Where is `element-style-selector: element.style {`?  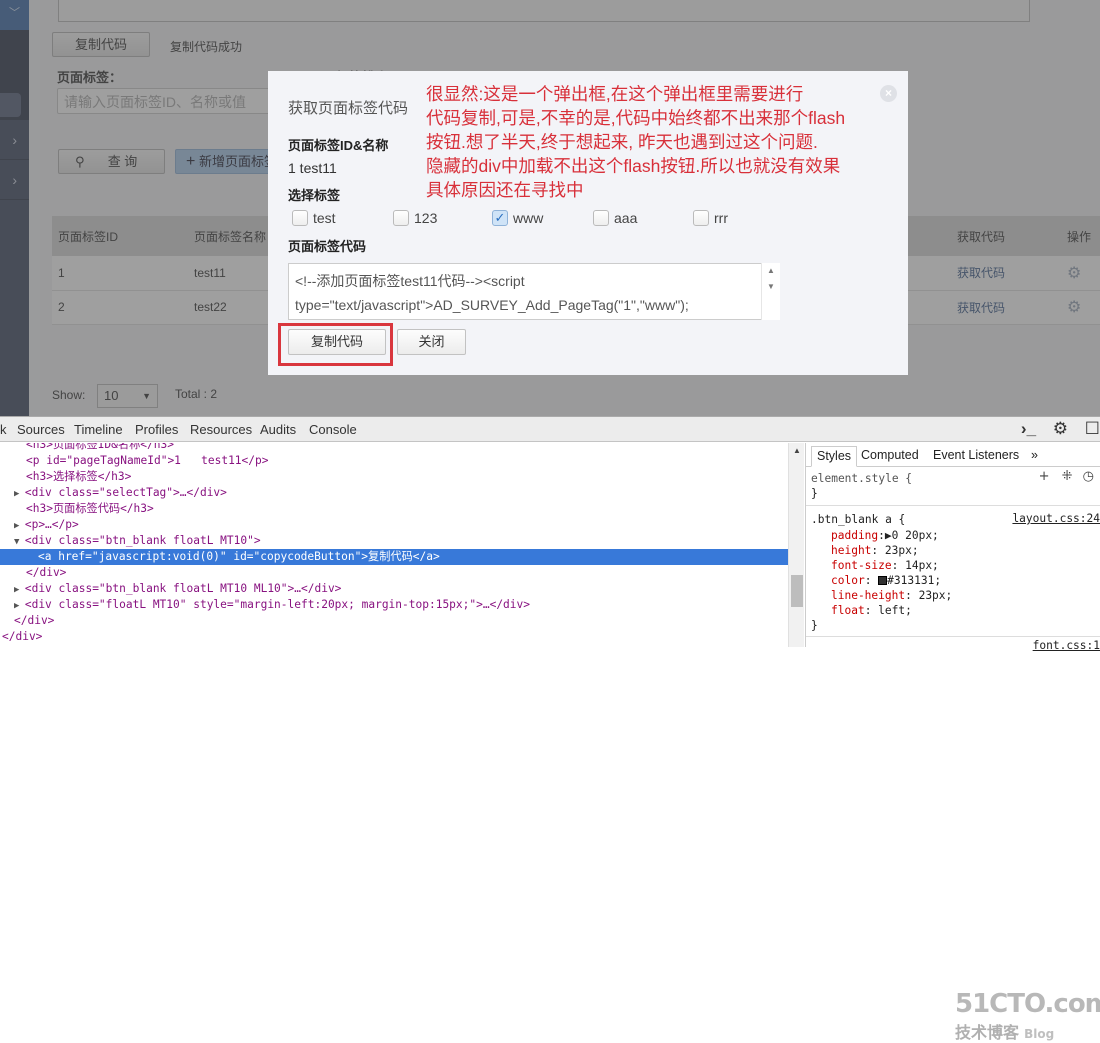
element-style-selector: element.style { is located at coordinates (862, 478).